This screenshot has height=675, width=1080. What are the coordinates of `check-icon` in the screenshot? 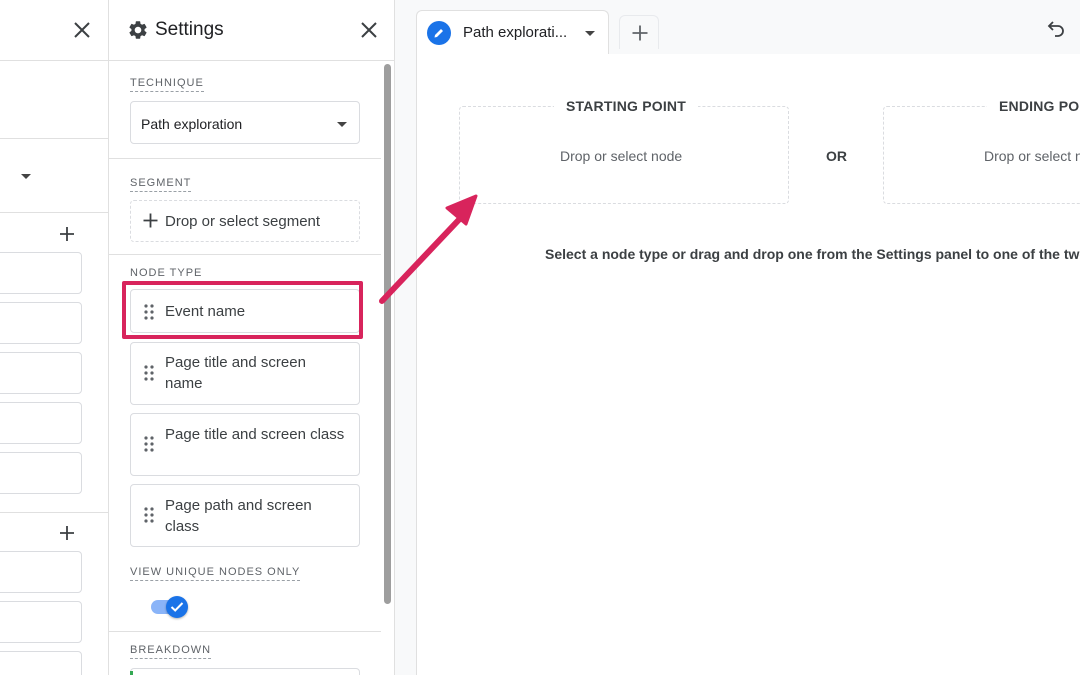 It's located at (177, 607).